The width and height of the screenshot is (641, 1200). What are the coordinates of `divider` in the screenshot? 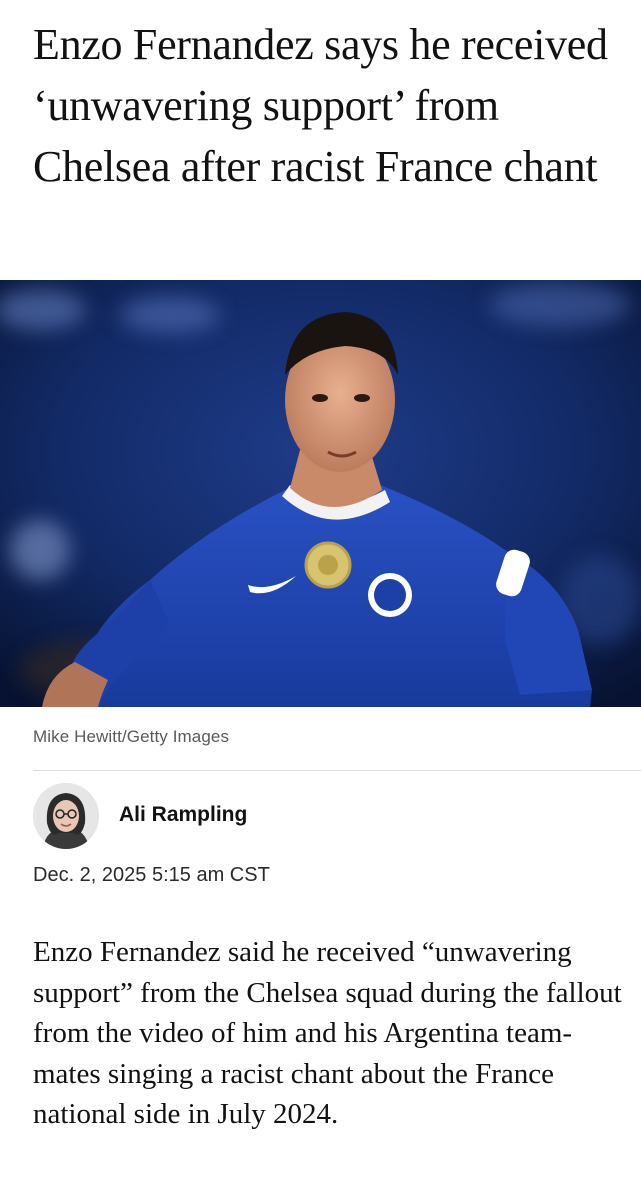 It's located at (337, 770).